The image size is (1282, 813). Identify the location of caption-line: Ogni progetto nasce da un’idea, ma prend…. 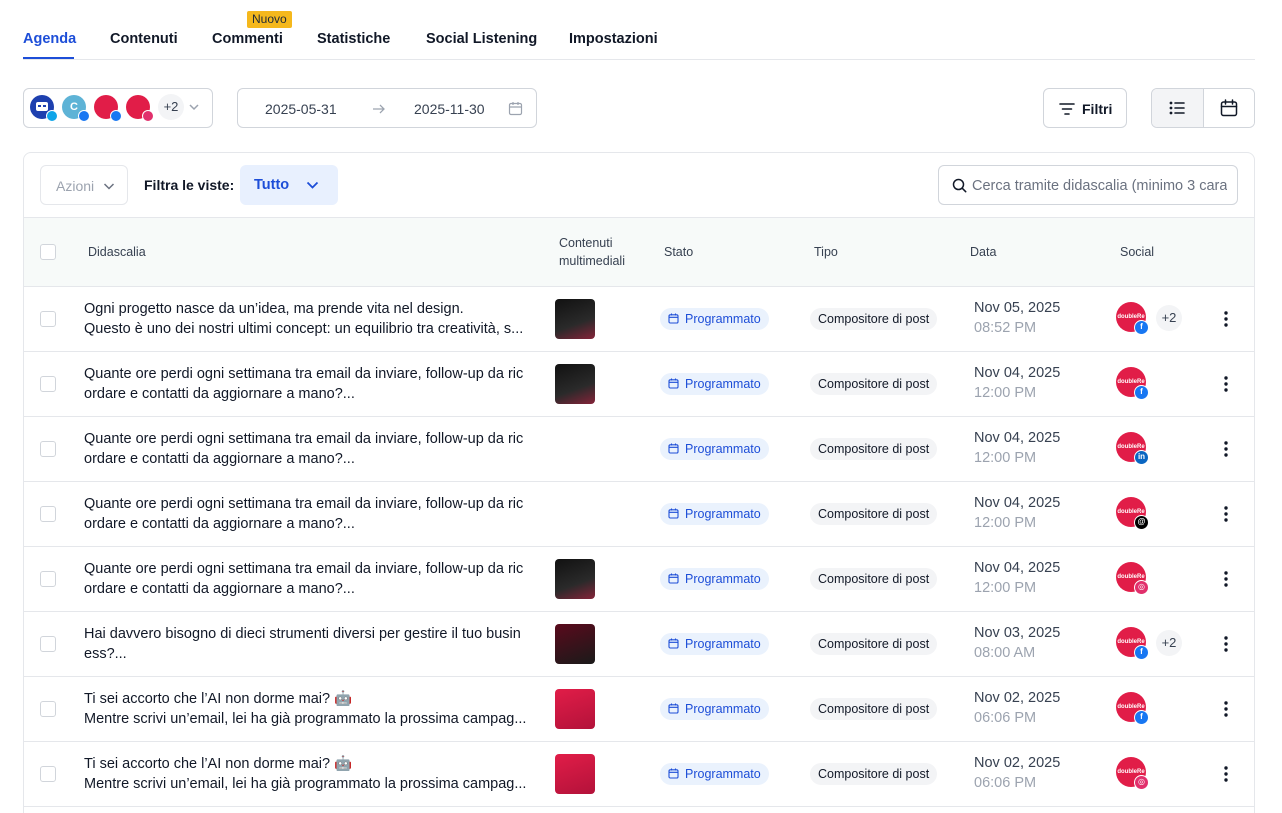
(274, 309).